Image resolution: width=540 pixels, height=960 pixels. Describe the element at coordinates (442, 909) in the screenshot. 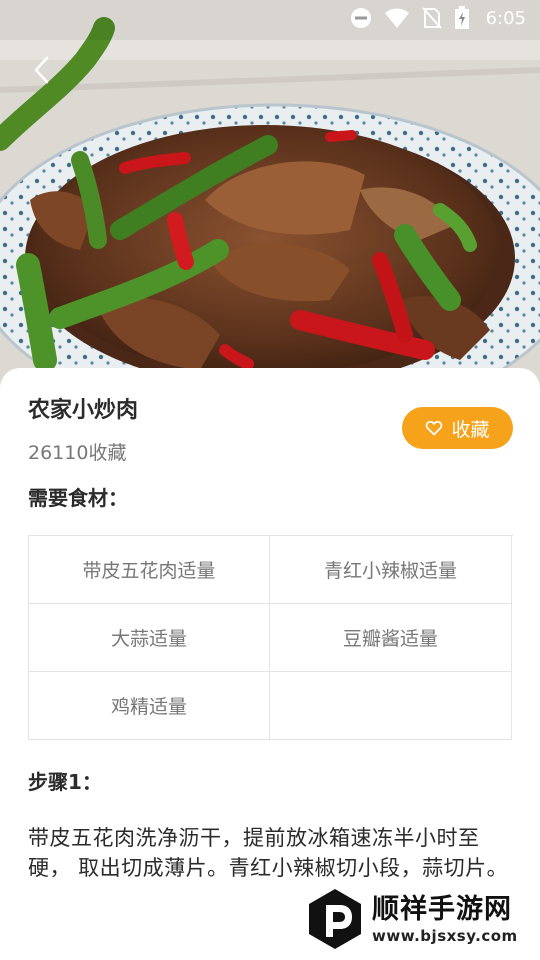

I see `watermark-brand: 顺祥手游网` at that location.